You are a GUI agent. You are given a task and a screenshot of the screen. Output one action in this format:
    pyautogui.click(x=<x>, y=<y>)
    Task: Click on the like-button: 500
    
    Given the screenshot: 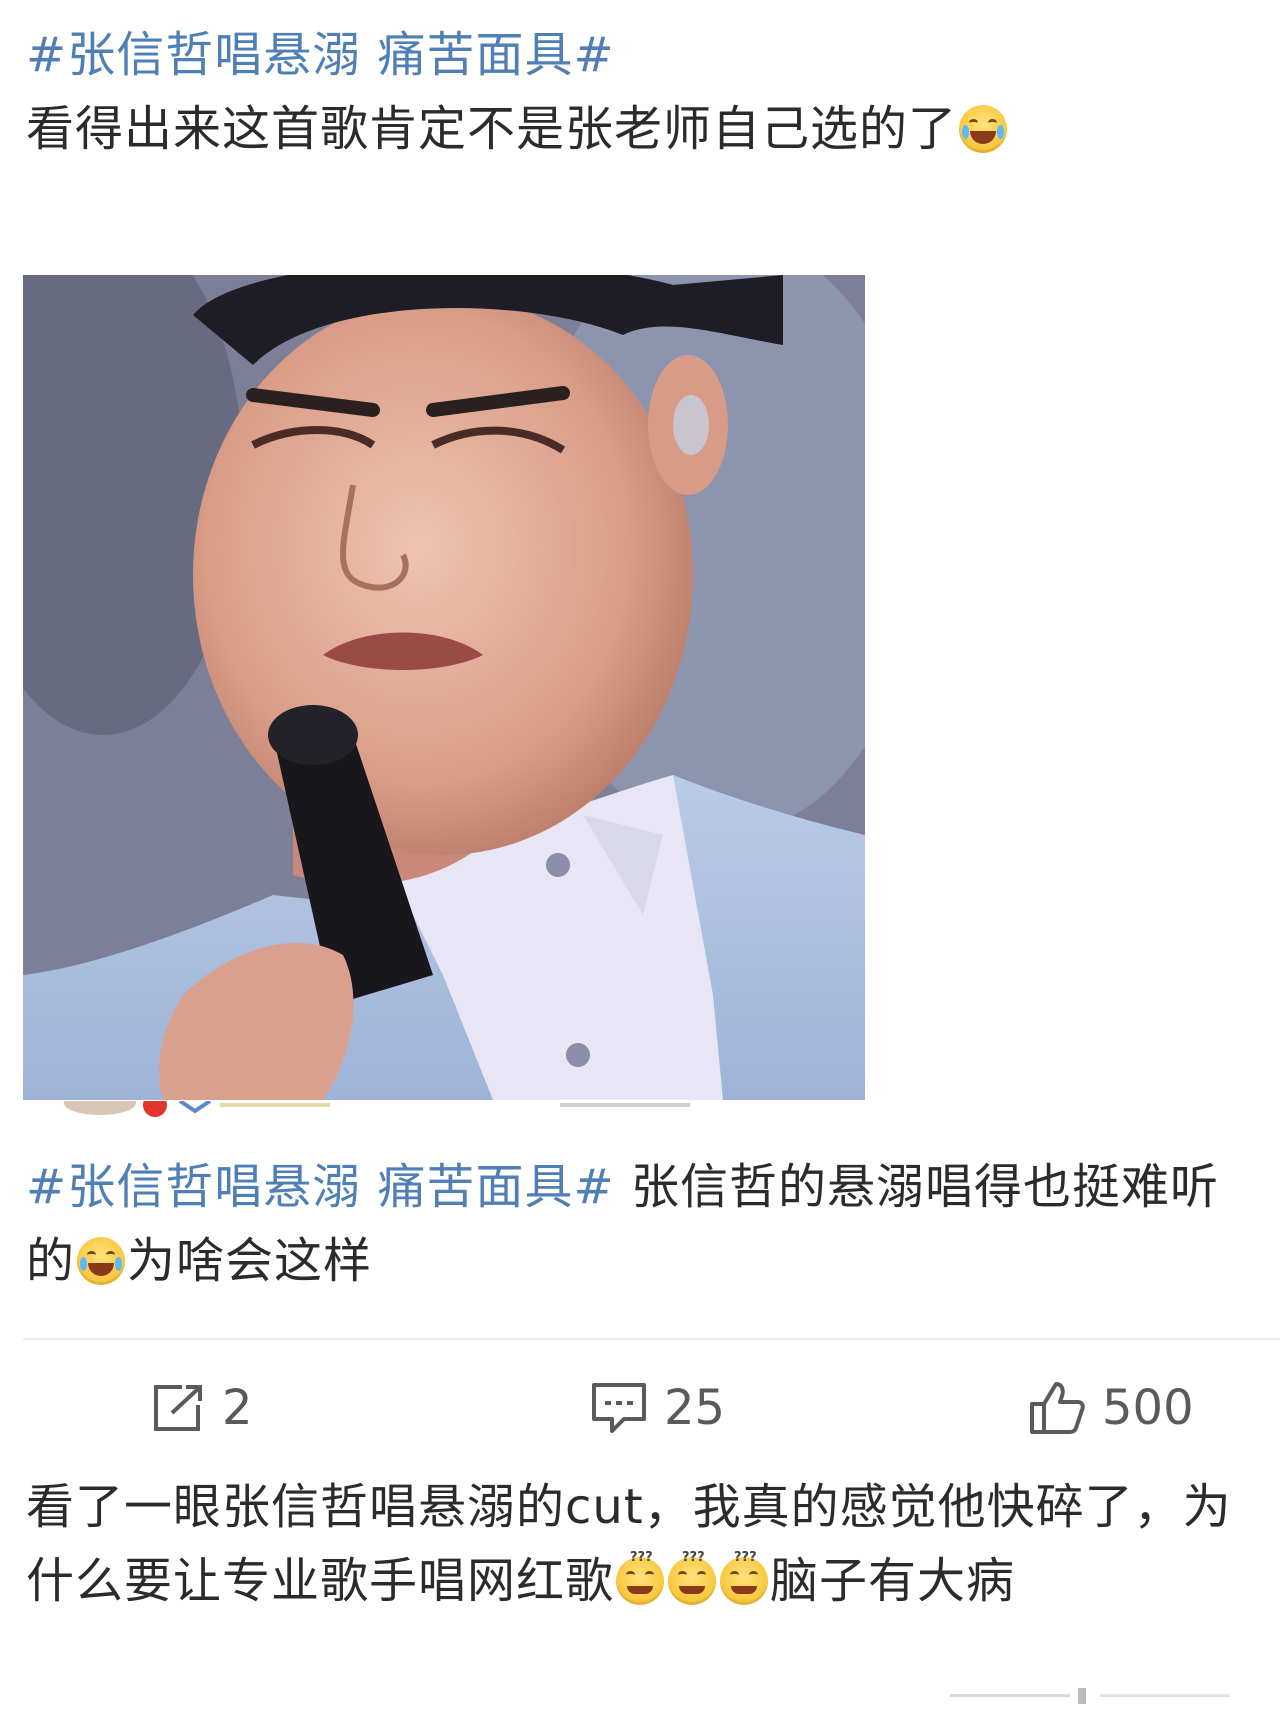 What is the action you would take?
    pyautogui.click(x=1111, y=1408)
    